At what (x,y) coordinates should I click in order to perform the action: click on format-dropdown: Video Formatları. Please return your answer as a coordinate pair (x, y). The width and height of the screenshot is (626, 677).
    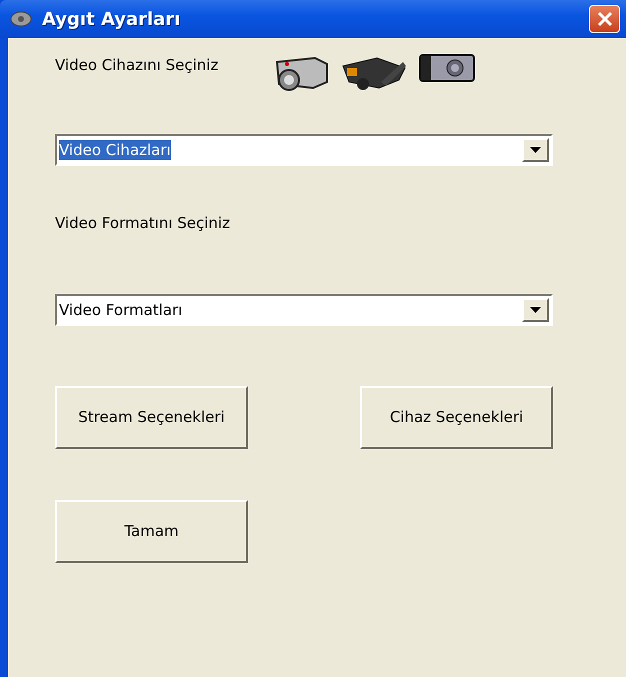
    Looking at the image, I should click on (304, 310).